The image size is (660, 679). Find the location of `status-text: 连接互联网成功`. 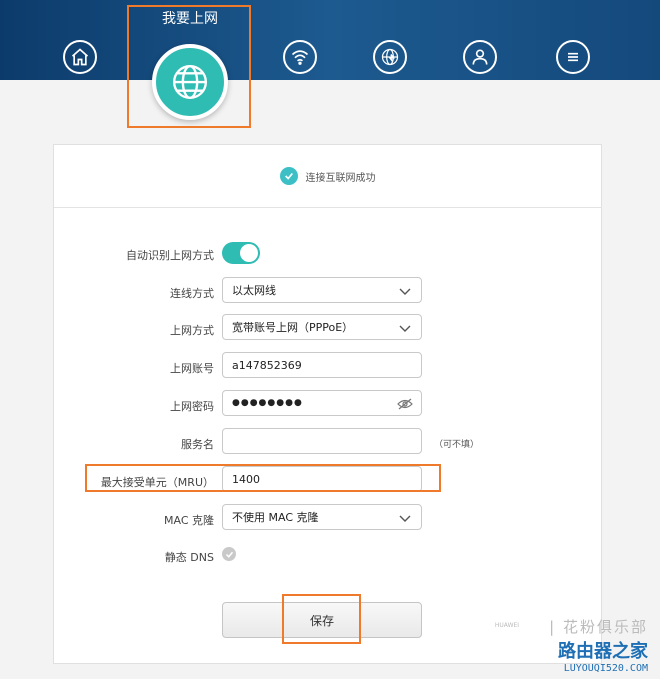

status-text: 连接互联网成功 is located at coordinates (340, 178).